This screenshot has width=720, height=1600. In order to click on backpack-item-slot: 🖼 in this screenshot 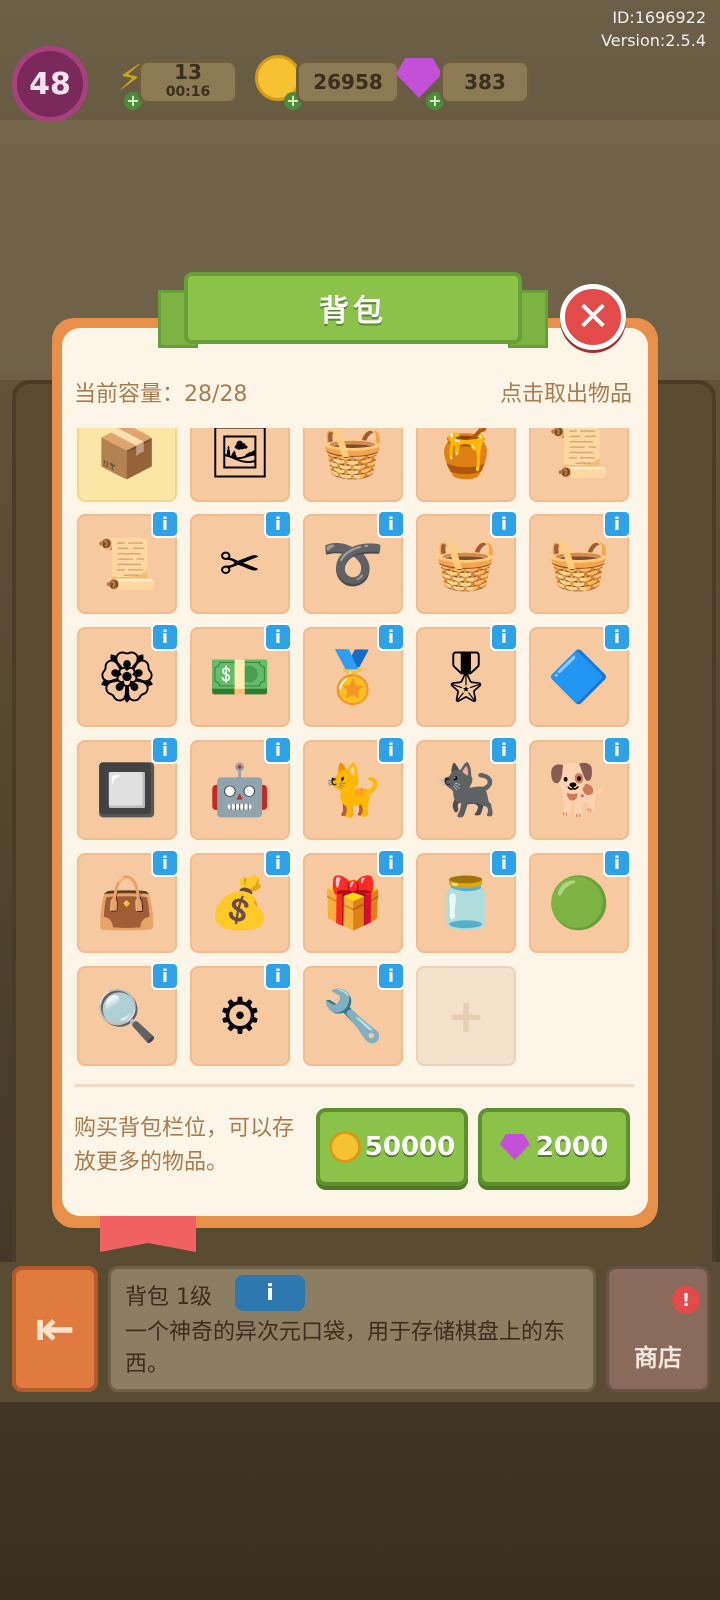, I will do `click(240, 465)`.